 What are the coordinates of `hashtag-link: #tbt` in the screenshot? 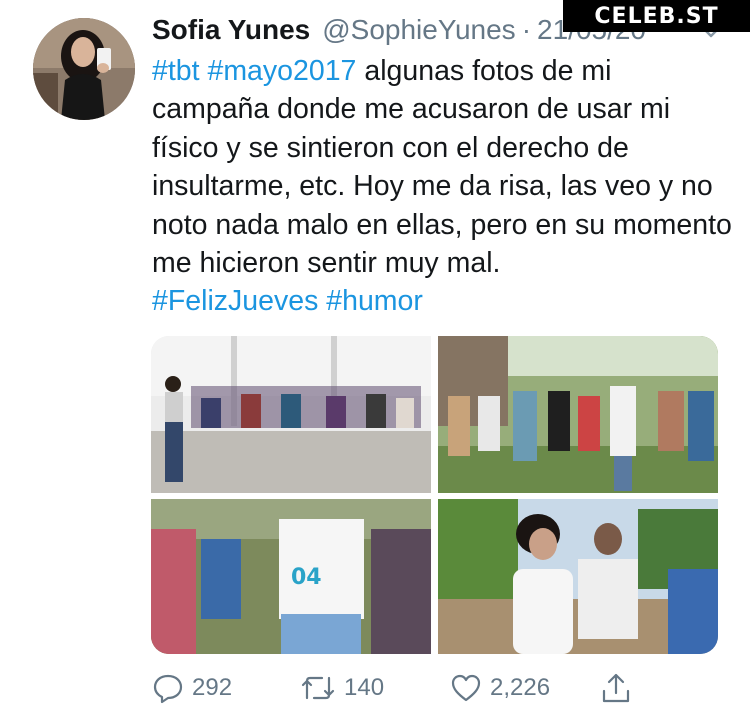 It's located at (176, 71).